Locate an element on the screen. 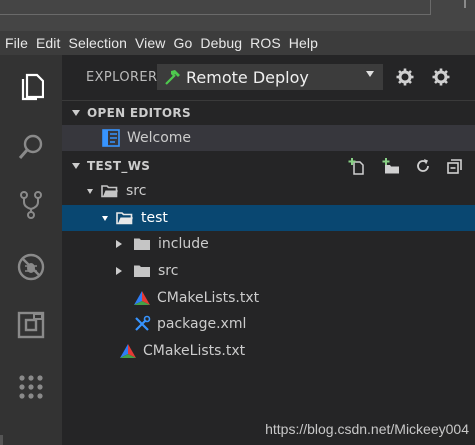 This screenshot has width=475, height=445. menu-ros: ROS is located at coordinates (265, 43).